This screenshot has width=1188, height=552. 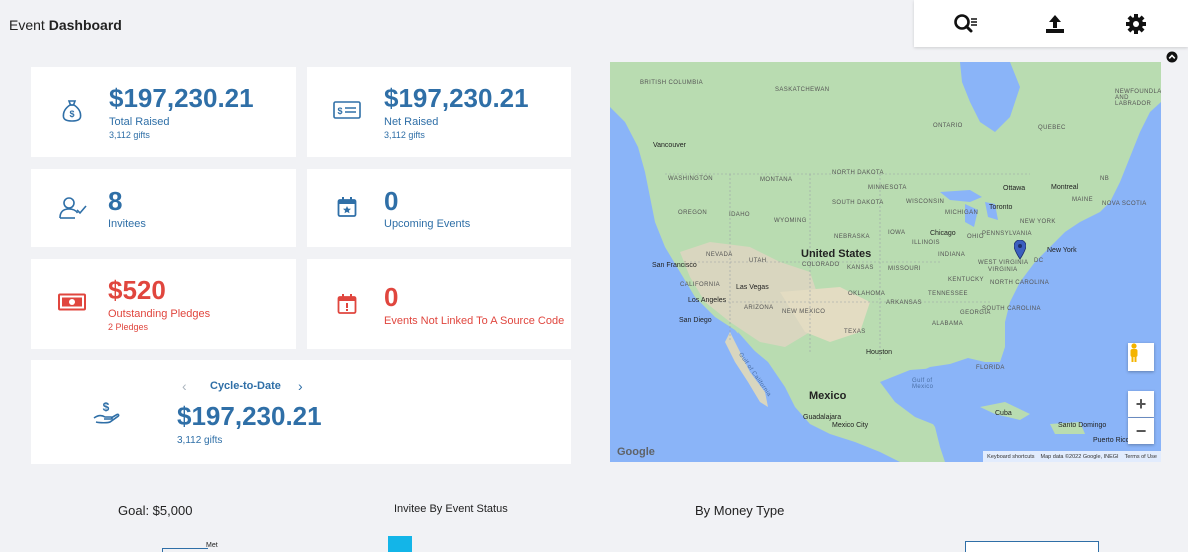 What do you see at coordinates (159, 314) in the screenshot?
I see `outstanding-pledges-label: Outstanding Pledges` at bounding box center [159, 314].